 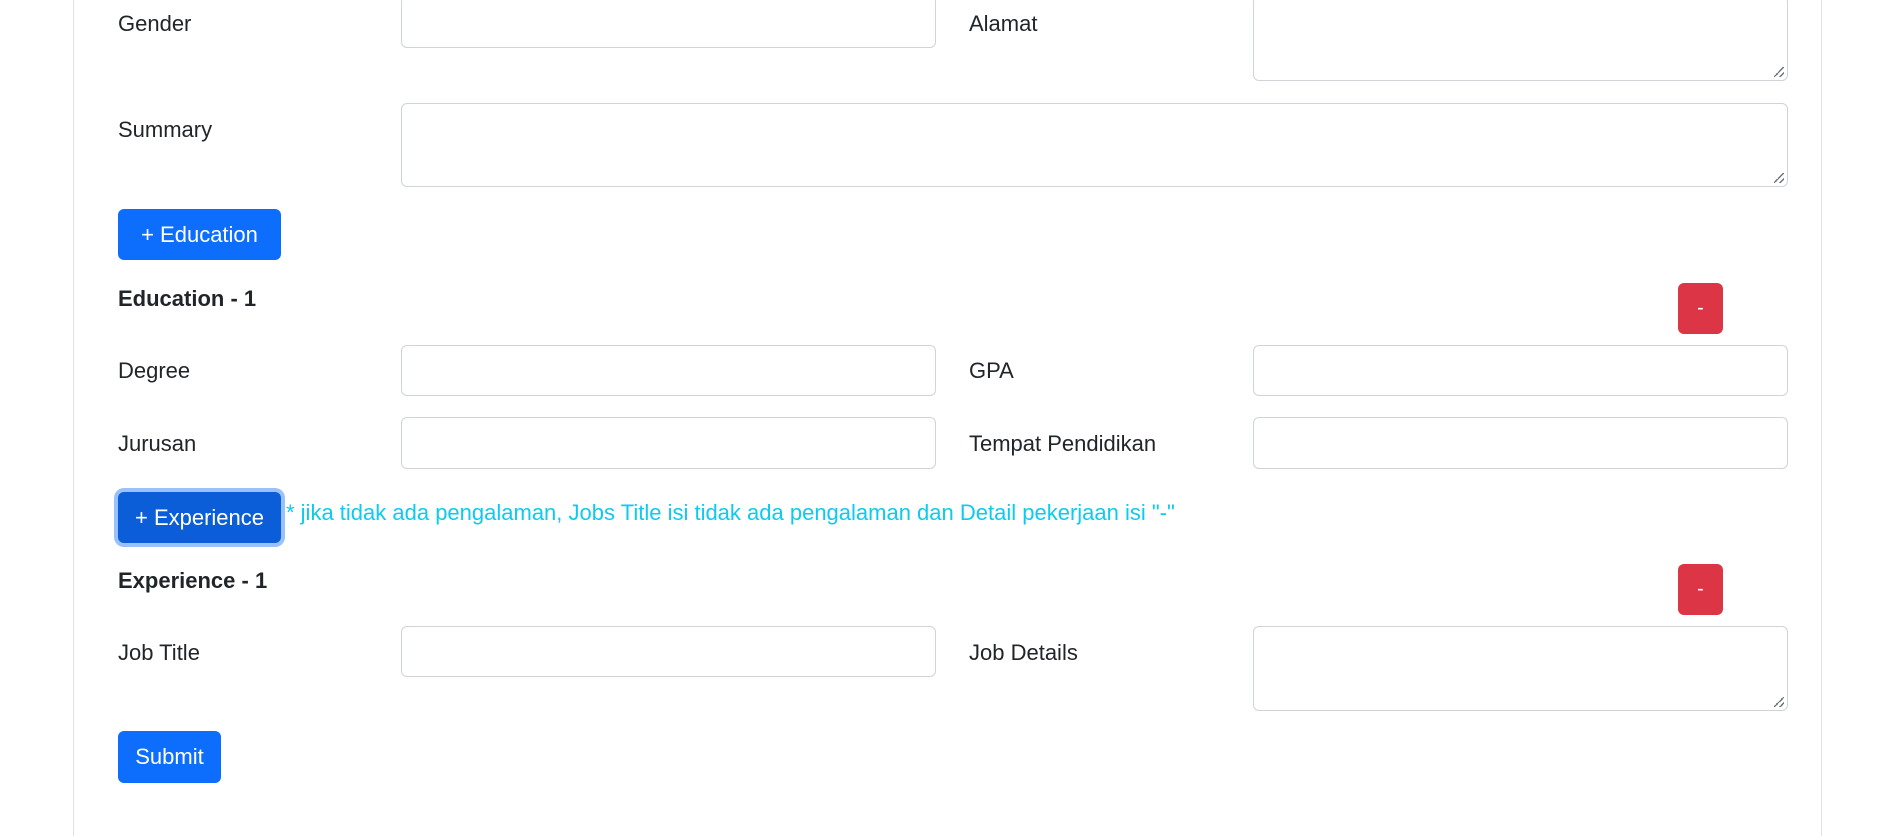 I want to click on job-details-label: Job Details, so click(x=1023, y=652).